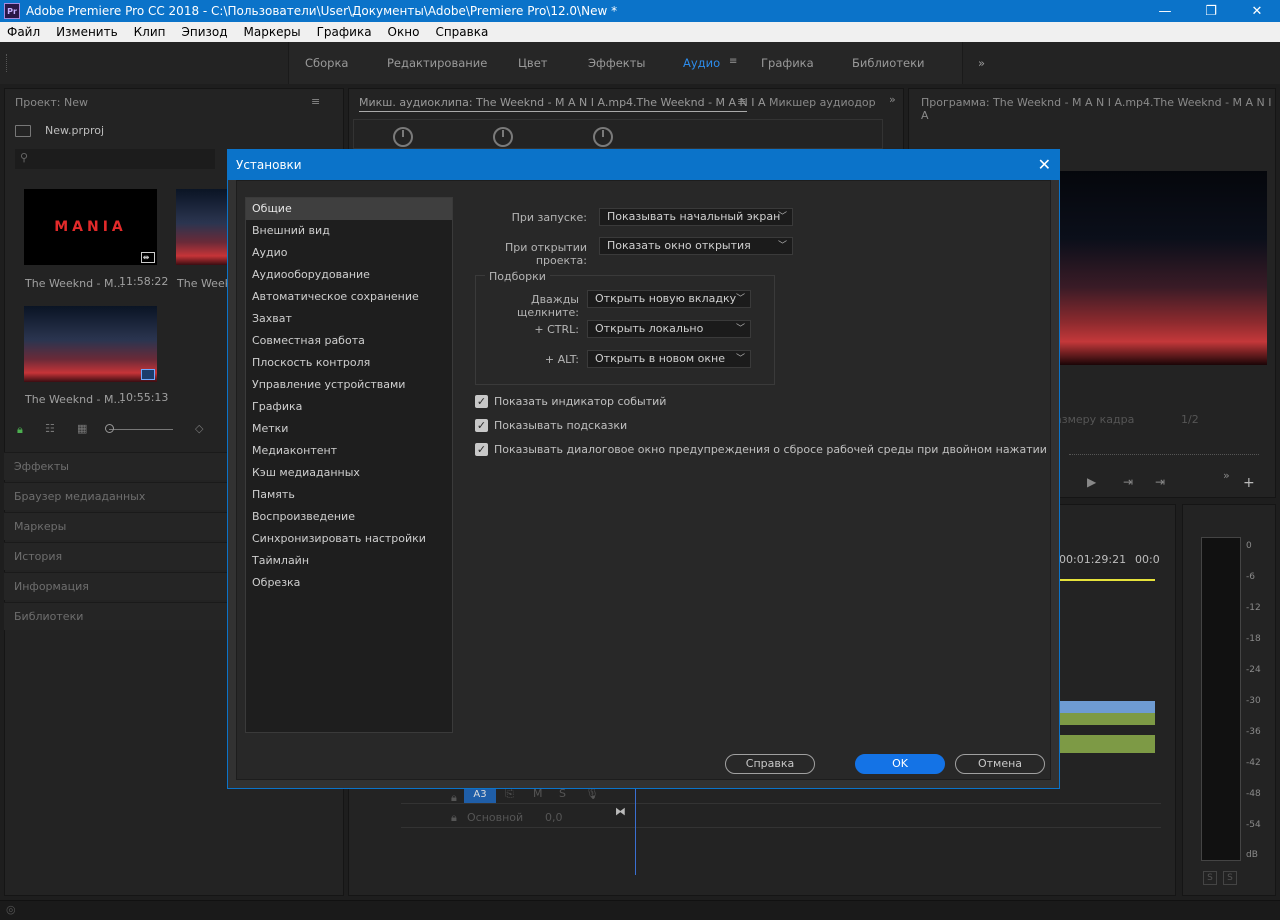 The height and width of the screenshot is (920, 1280). Describe the element at coordinates (1210, 878) in the screenshot. I see `solo-left-button: S` at that location.